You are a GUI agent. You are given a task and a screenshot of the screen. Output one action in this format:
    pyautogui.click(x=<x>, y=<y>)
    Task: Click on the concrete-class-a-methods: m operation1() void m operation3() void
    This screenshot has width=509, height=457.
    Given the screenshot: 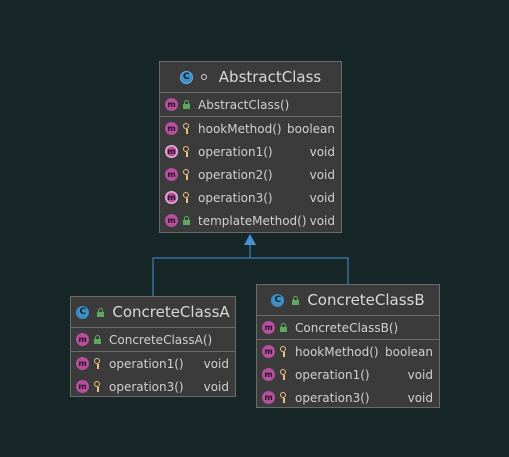 What is the action you would take?
    pyautogui.click(x=153, y=375)
    